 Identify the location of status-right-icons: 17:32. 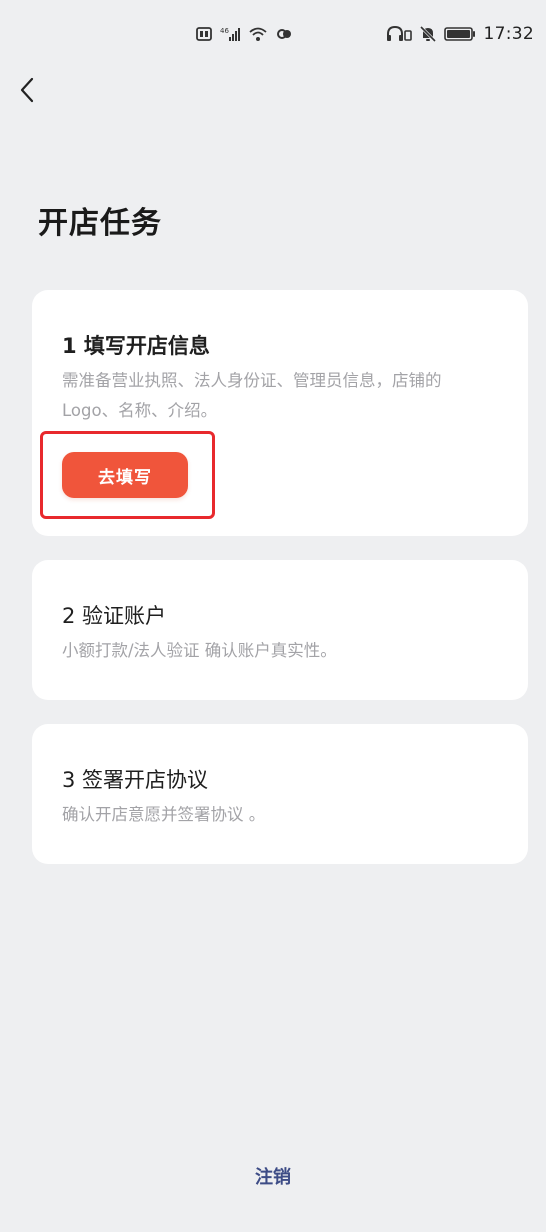
(460, 34).